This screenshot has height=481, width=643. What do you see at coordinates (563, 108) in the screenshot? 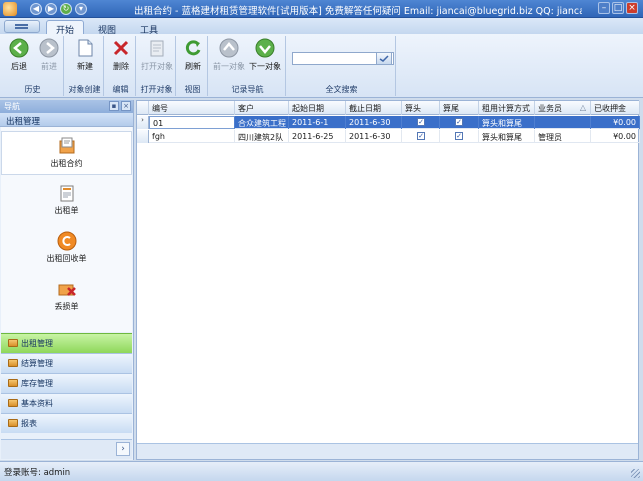
I see `column-header-salesperson: 业务员 △` at bounding box center [563, 108].